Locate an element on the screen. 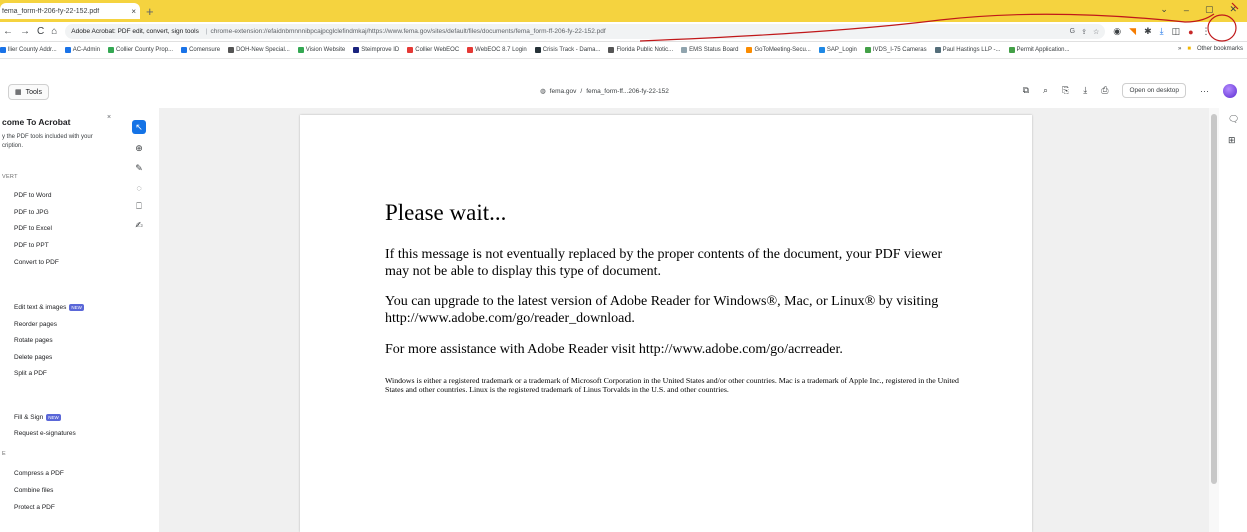 This screenshot has width=1247, height=532. minimize-button: – is located at coordinates (1186, 10).